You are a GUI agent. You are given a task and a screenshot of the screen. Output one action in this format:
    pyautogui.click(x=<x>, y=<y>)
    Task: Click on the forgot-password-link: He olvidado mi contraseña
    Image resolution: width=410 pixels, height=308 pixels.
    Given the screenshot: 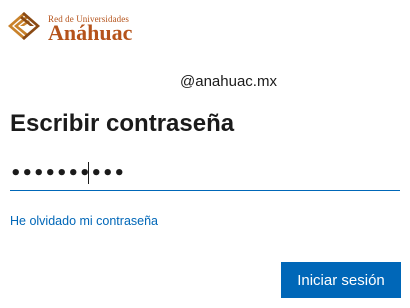 What is the action you would take?
    pyautogui.click(x=84, y=221)
    